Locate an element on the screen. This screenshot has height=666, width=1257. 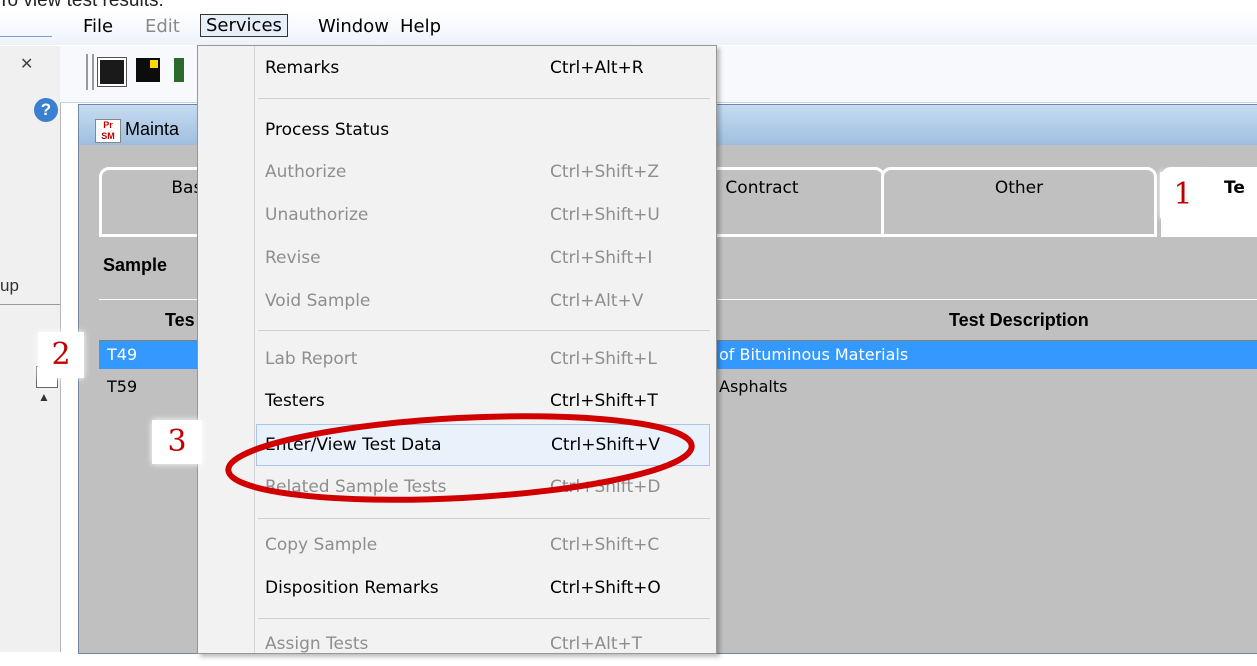
menu-item-unauthorize: Unauthorize Ctrl+Shift+U is located at coordinates (457, 216).